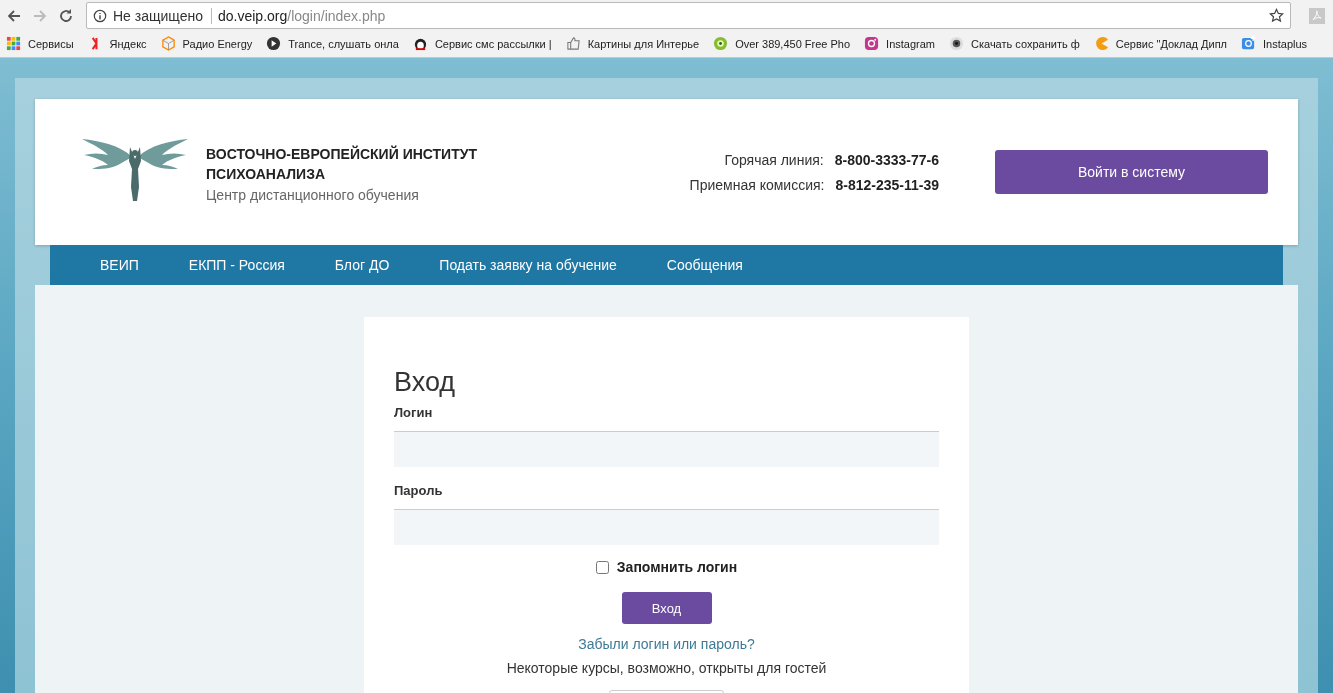  Describe the element at coordinates (666, 449) in the screenshot. I see `username-field` at that location.